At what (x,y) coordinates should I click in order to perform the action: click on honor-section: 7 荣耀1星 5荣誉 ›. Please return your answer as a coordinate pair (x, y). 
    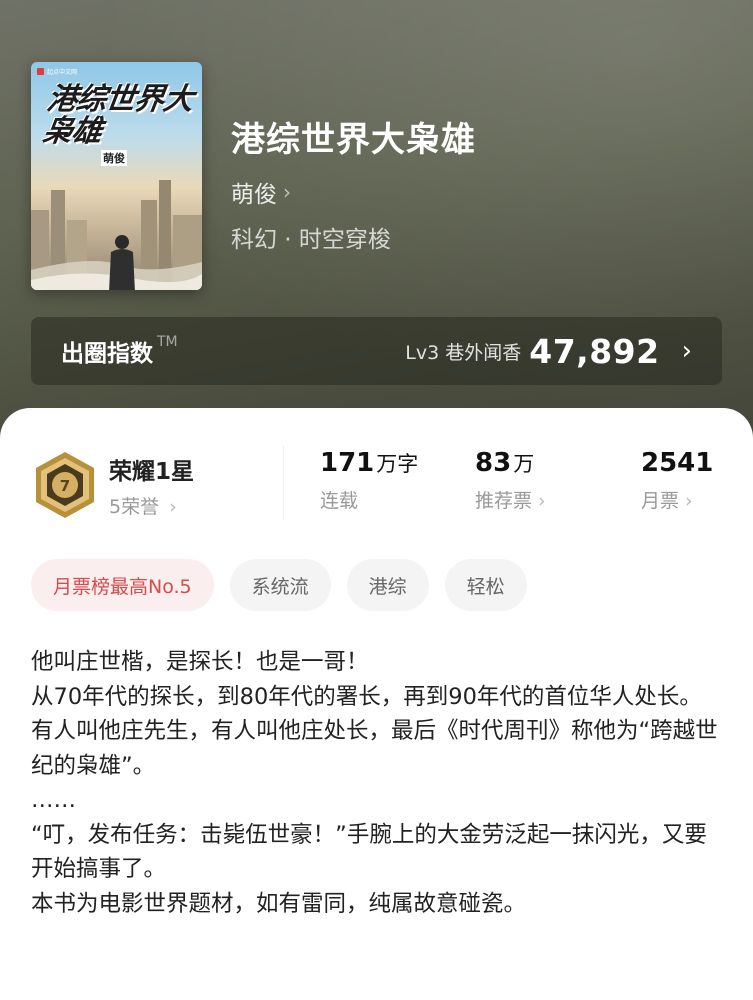
    Looking at the image, I should click on (113, 485).